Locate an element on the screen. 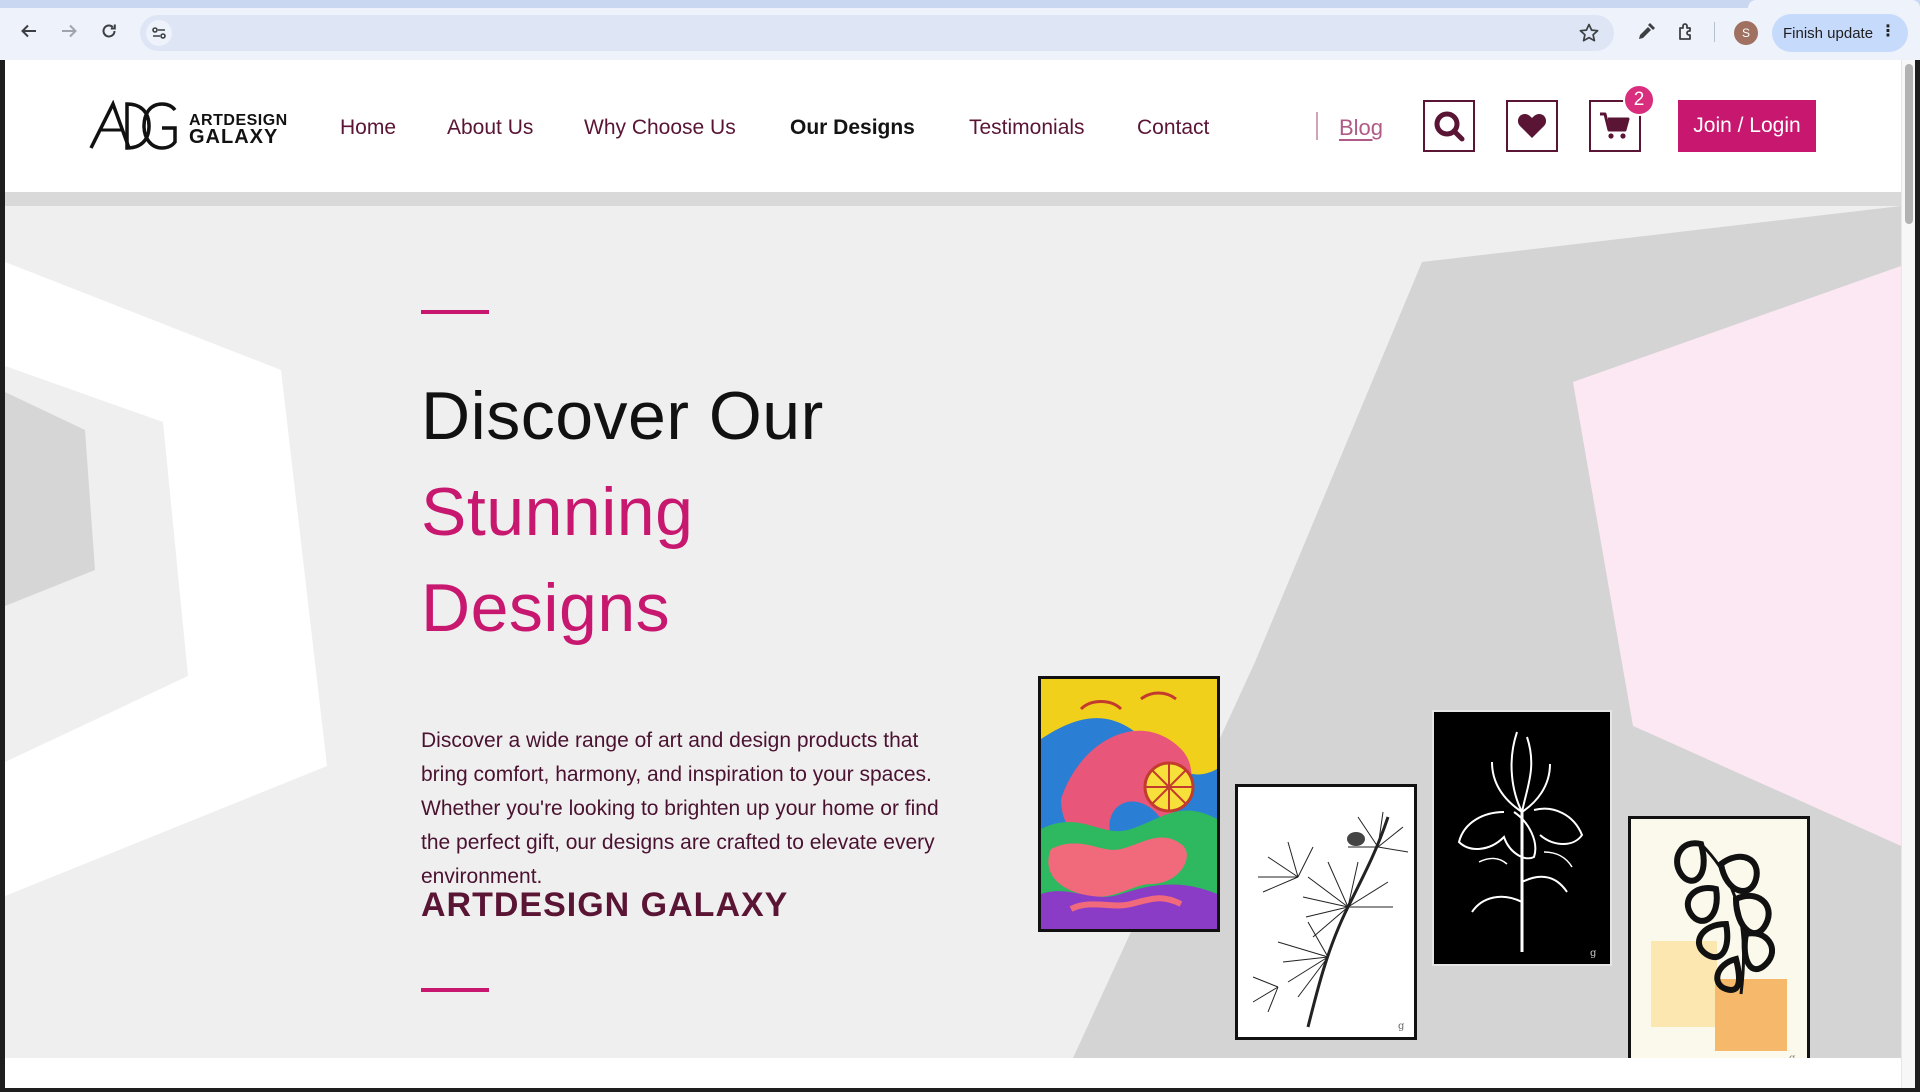 The width and height of the screenshot is (1920, 1092). accent-line-top is located at coordinates (455, 312).